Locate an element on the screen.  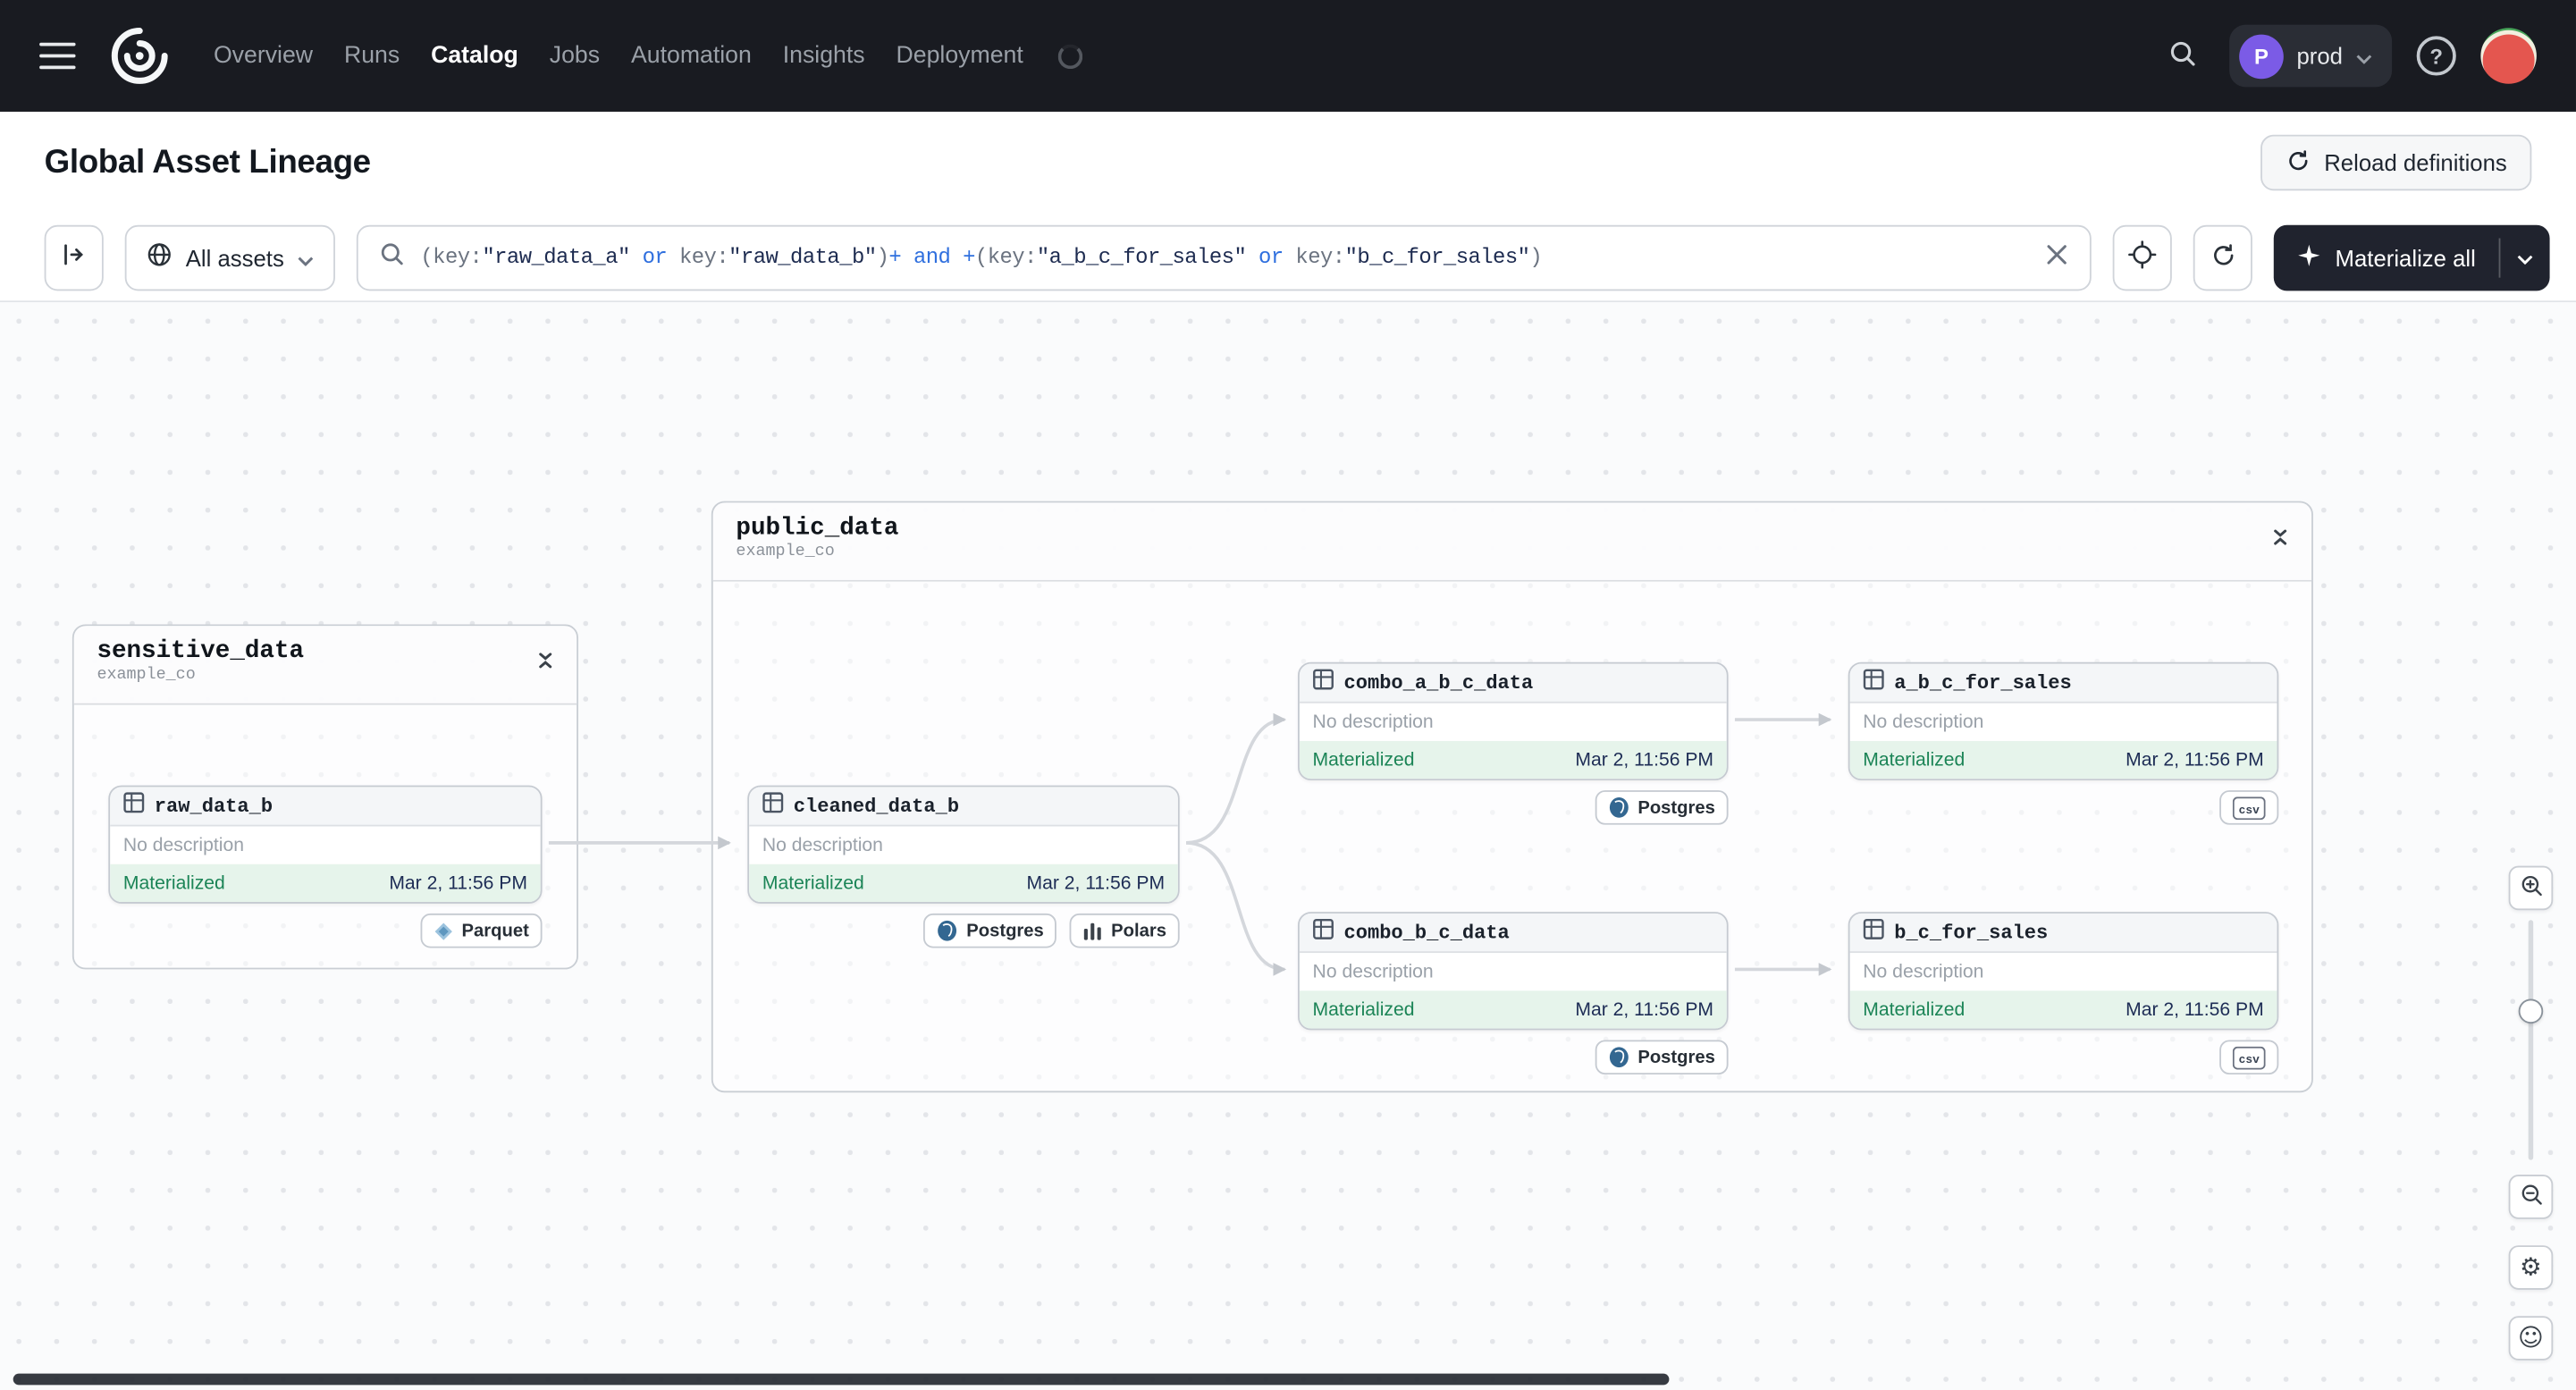
help-button: ? is located at coordinates (2436, 56).